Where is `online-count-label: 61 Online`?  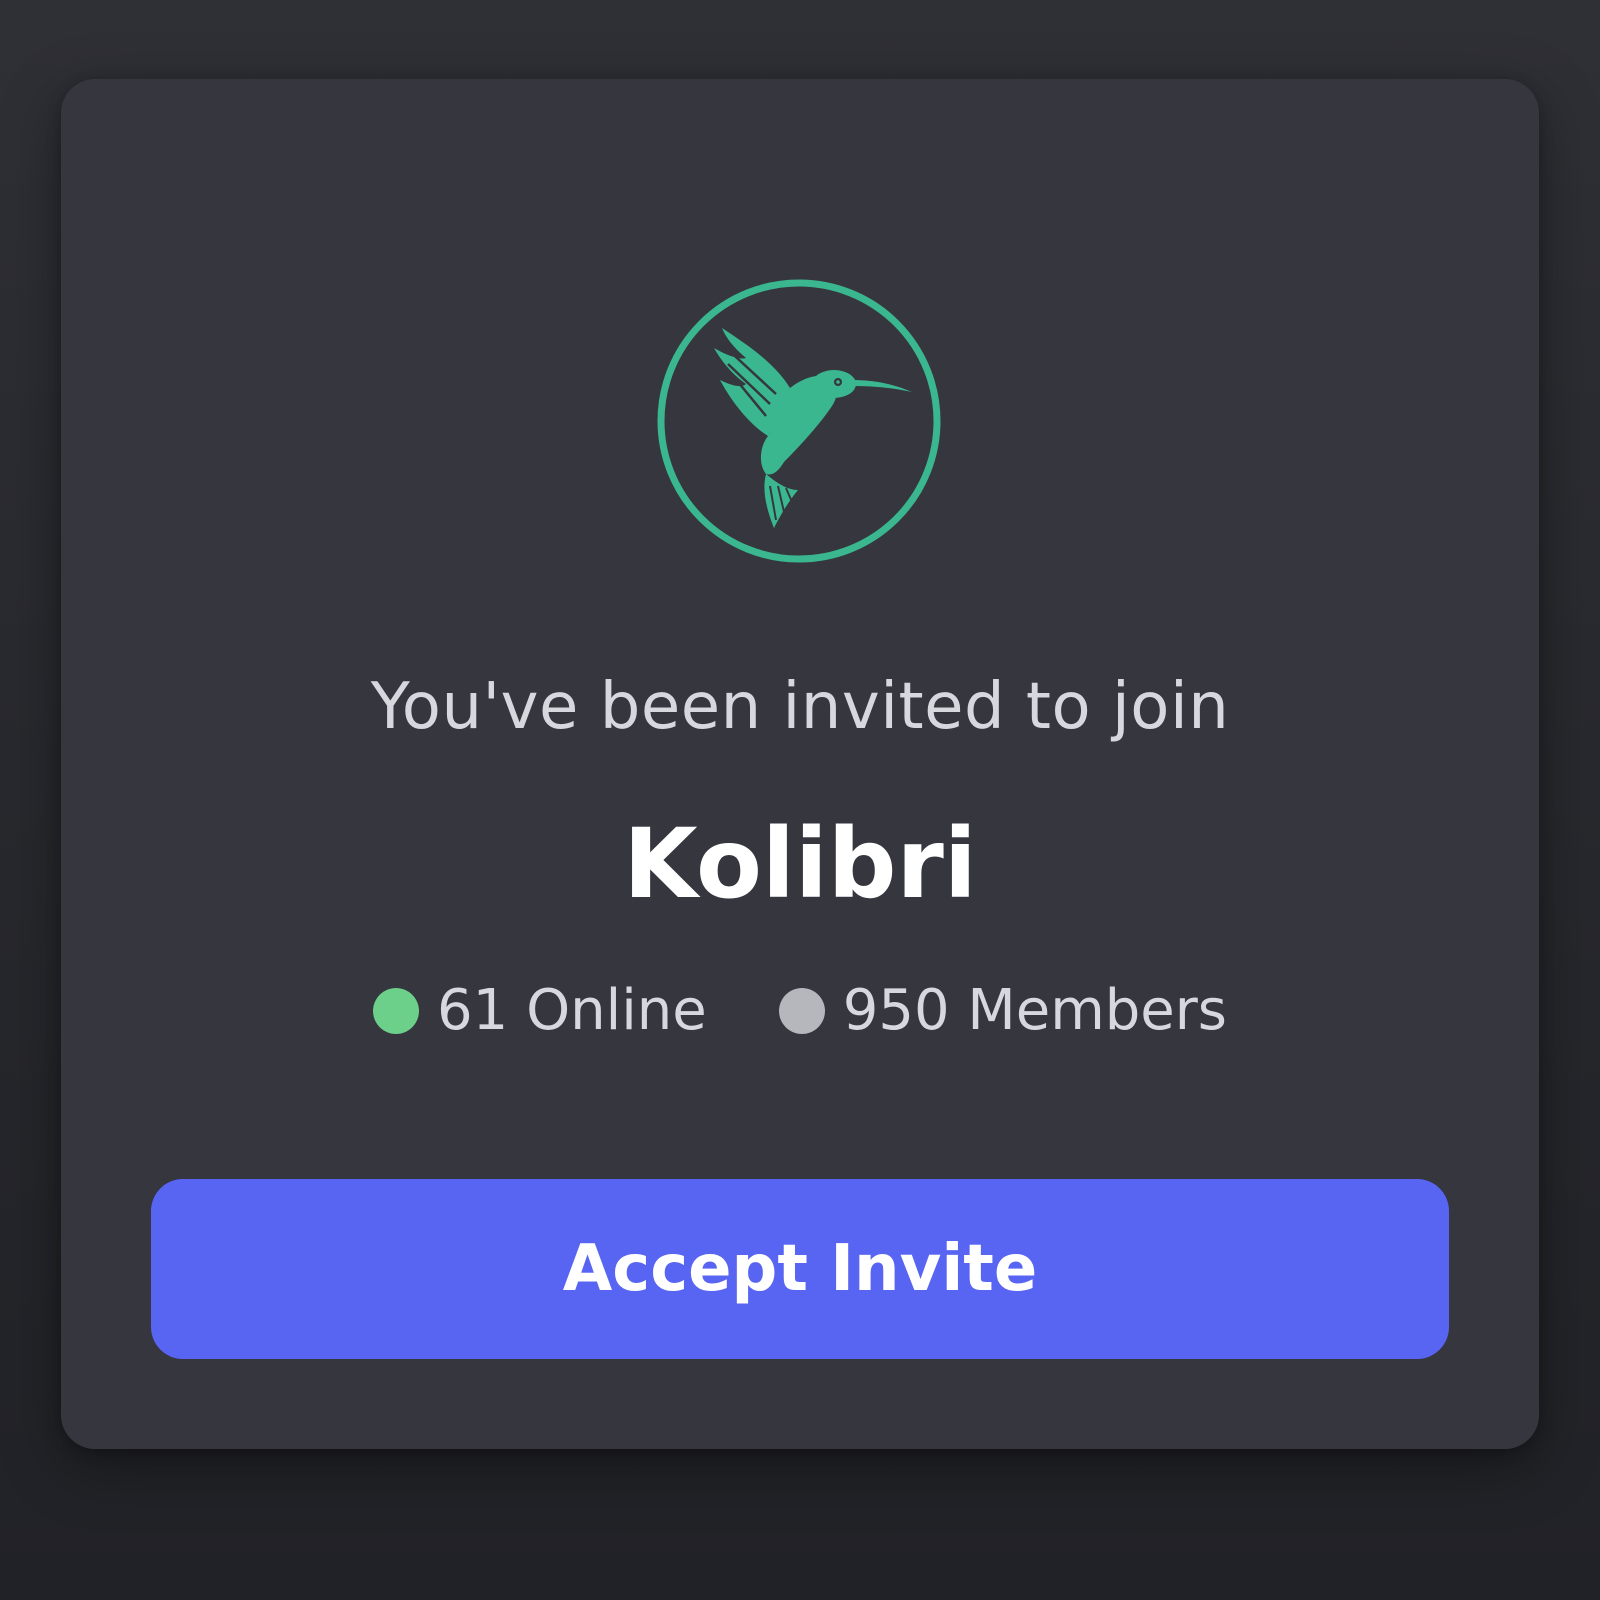
online-count-label: 61 Online is located at coordinates (572, 1010).